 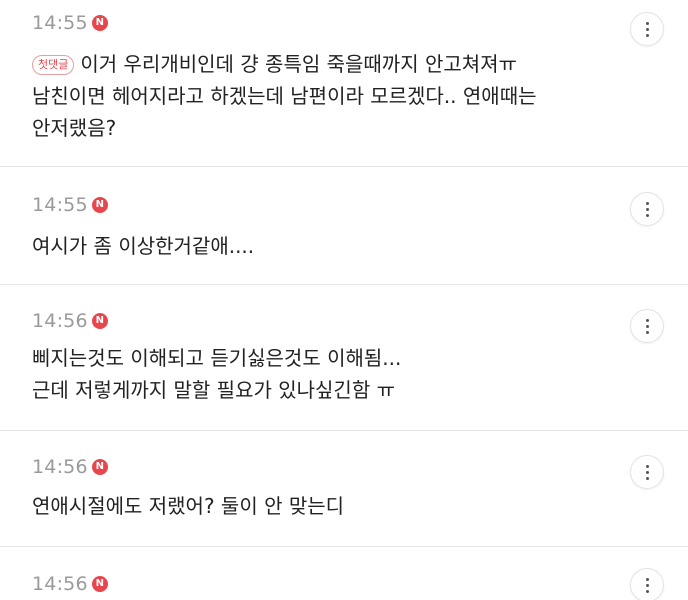 I want to click on first-comment-tag: 첫댓글, so click(x=53, y=65).